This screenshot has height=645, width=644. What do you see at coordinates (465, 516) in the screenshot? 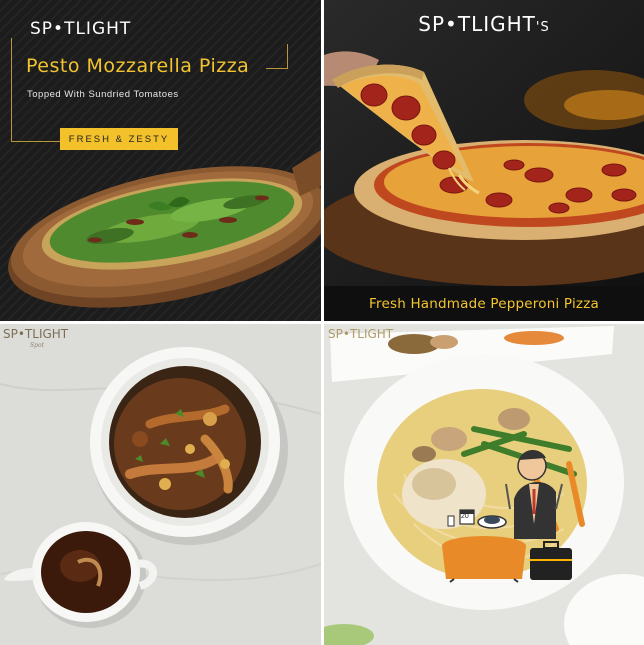
I see `calendar-day-number: 20` at bounding box center [465, 516].